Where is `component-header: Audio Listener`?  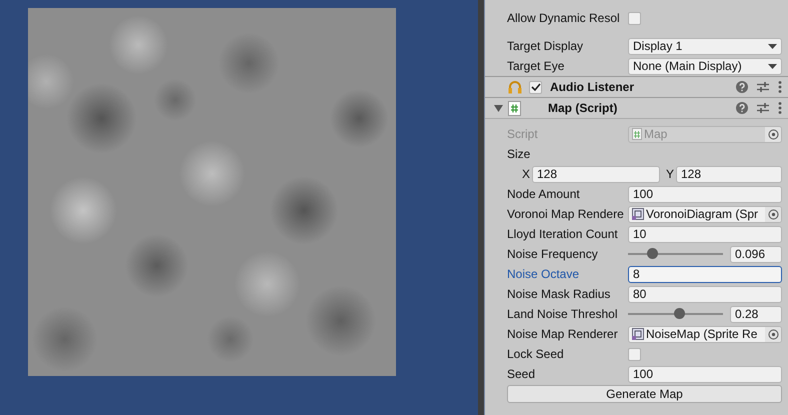
component-header: Audio Listener is located at coordinates (636, 86).